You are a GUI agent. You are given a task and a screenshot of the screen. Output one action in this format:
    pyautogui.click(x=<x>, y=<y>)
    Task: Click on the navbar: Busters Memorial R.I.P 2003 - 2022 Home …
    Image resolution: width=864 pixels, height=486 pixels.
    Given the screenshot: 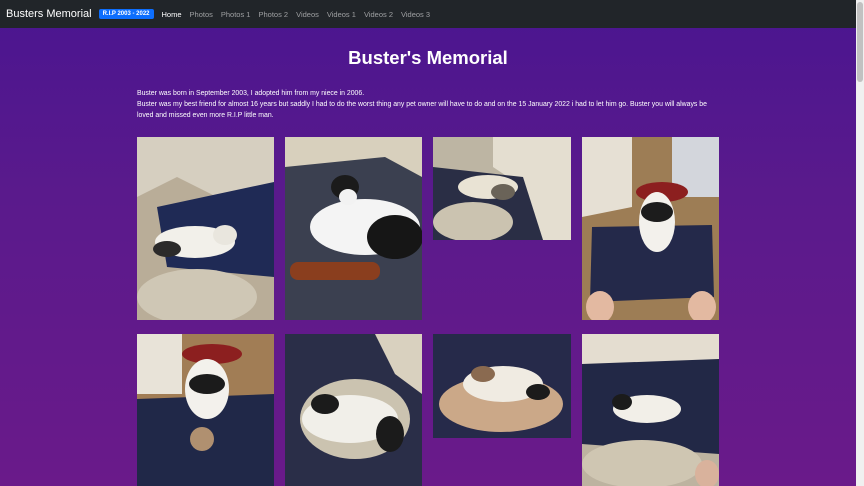 What is the action you would take?
    pyautogui.click(x=428, y=14)
    